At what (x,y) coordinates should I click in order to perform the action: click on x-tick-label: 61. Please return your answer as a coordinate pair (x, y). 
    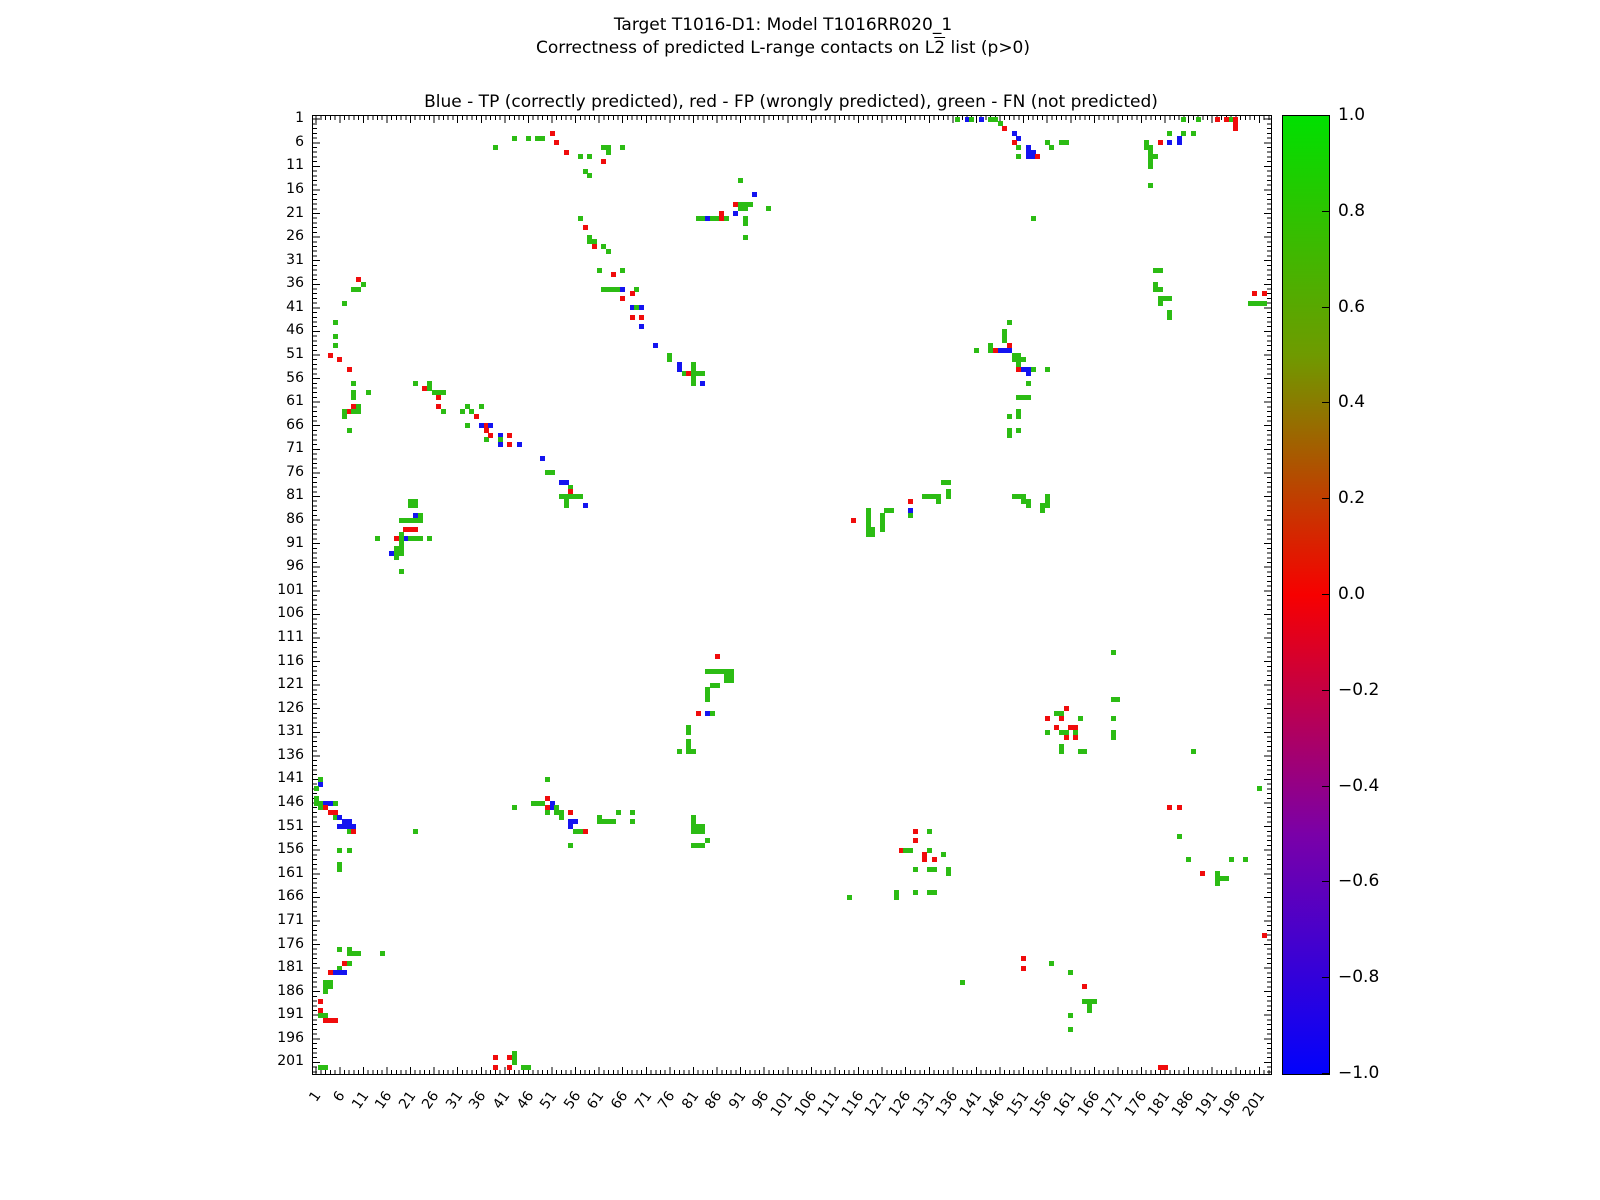
    Looking at the image, I should click on (596, 1100).